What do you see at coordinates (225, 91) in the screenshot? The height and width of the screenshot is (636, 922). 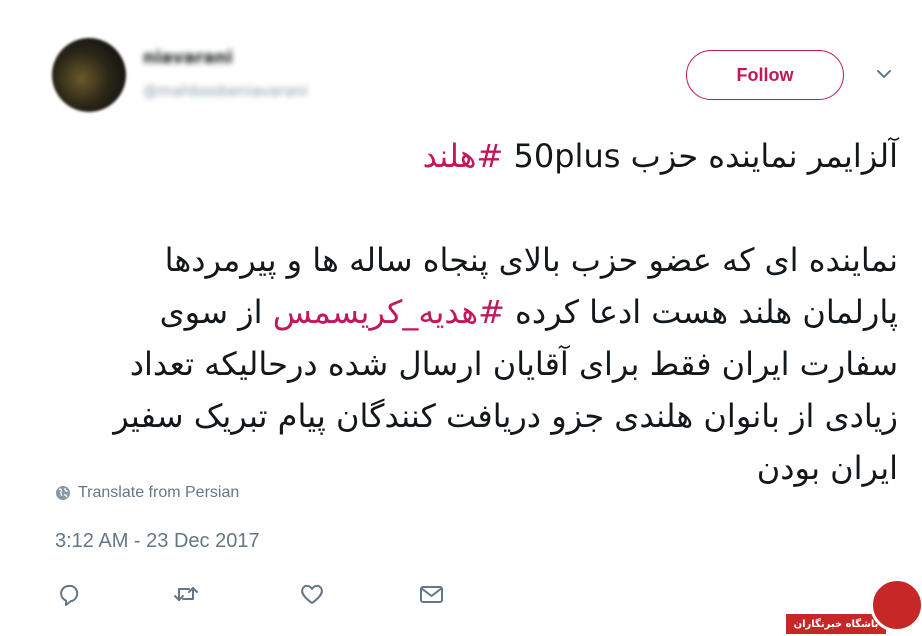 I see `user-handle: @mahboobeniavarani` at bounding box center [225, 91].